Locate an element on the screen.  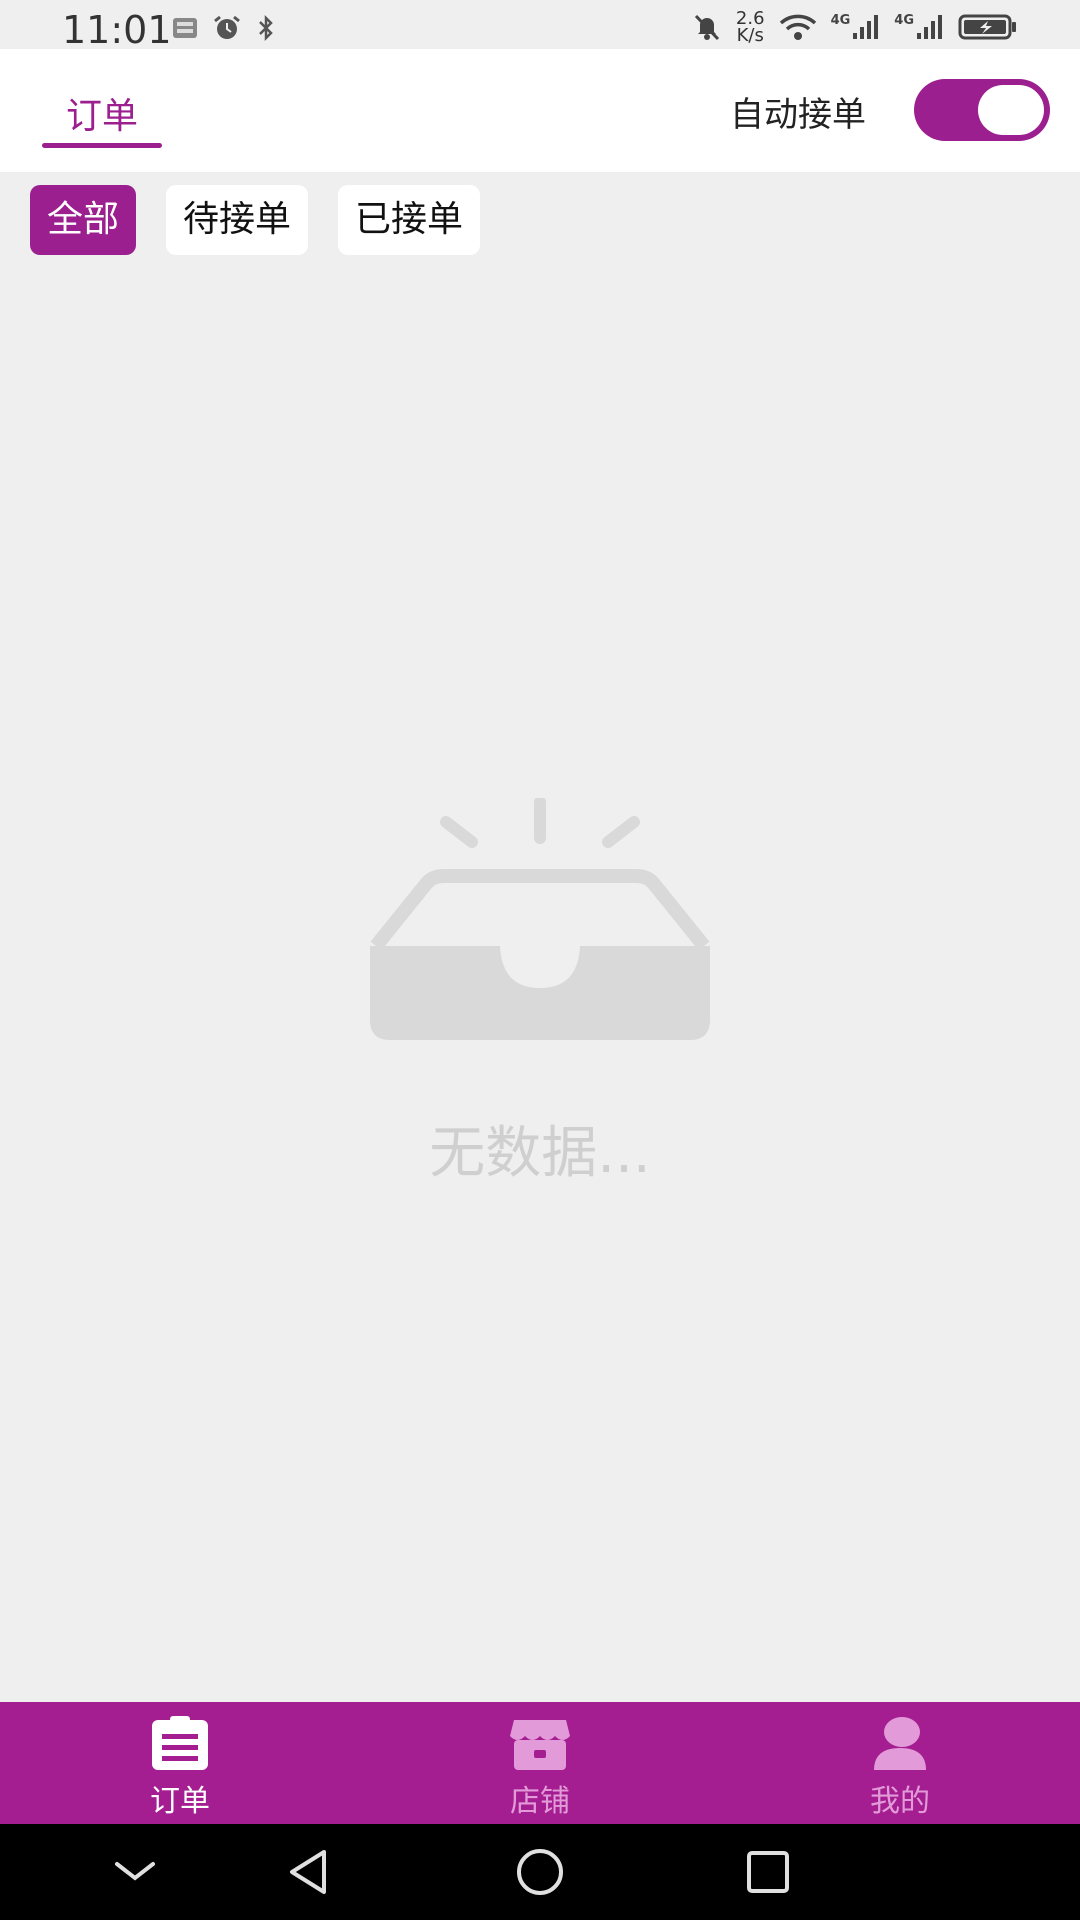
chevron-down-icon is located at coordinates (135, 1872).